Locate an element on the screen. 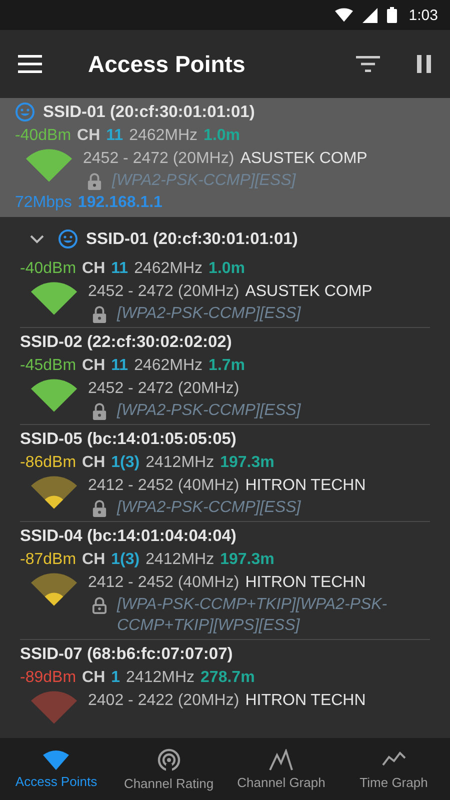  nav-tab: Time Graph is located at coordinates (394, 769).